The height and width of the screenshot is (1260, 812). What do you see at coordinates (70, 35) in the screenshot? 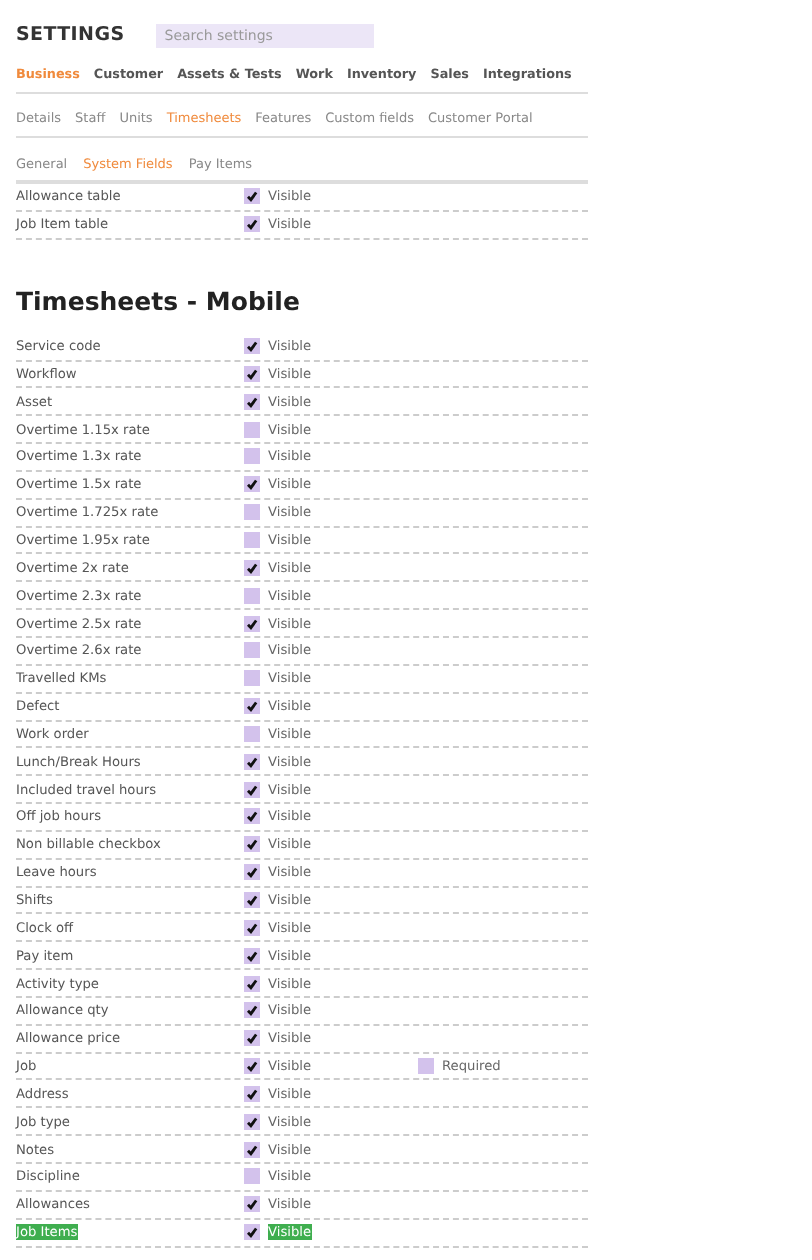
I see `page-title: SETTINGS` at bounding box center [70, 35].